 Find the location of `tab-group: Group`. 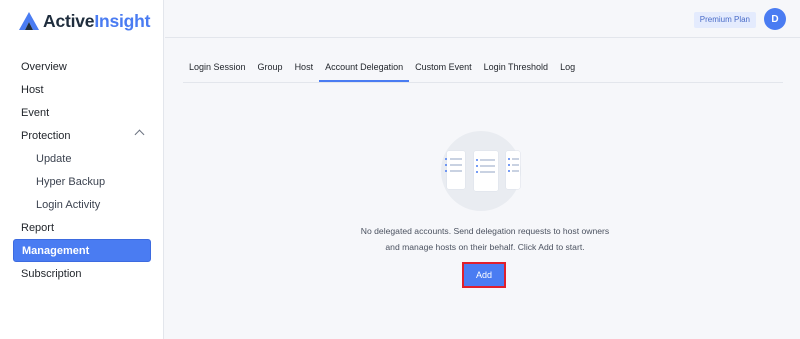

tab-group: Group is located at coordinates (270, 69).